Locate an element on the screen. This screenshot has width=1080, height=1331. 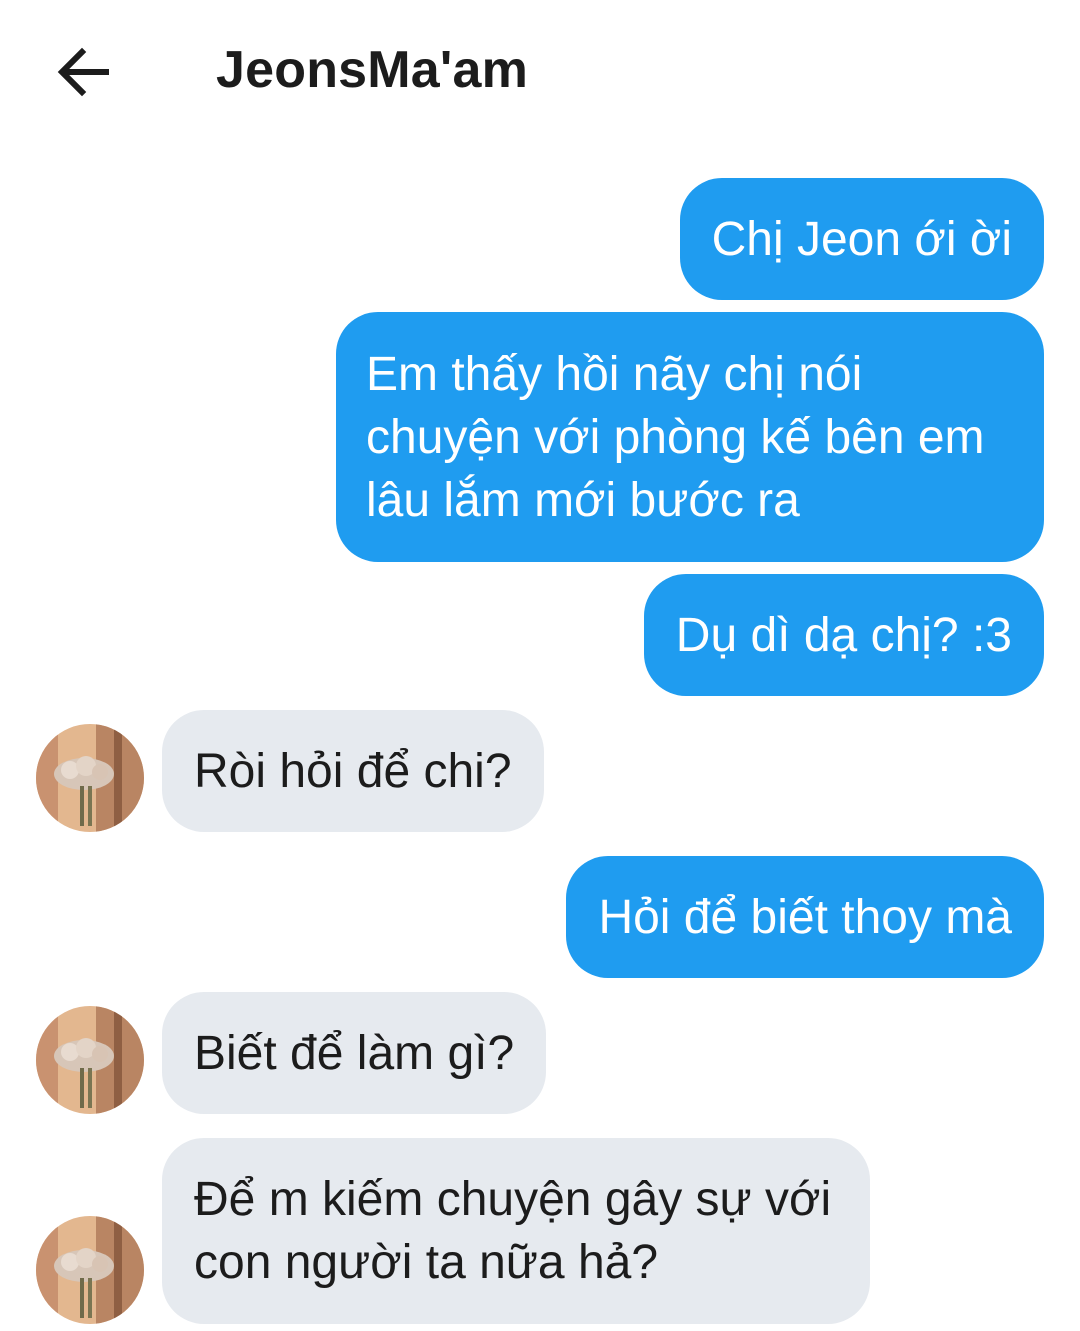
message-bubble-outgoing: Dụ dì dạ chị? :3 is located at coordinates (843, 635).